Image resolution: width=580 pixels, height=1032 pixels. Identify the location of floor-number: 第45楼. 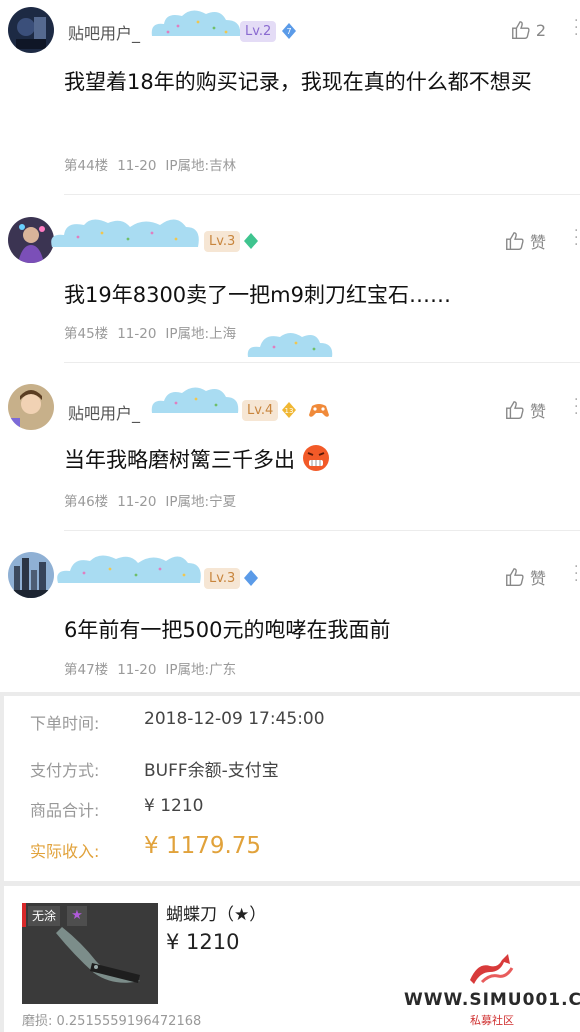
(86, 334).